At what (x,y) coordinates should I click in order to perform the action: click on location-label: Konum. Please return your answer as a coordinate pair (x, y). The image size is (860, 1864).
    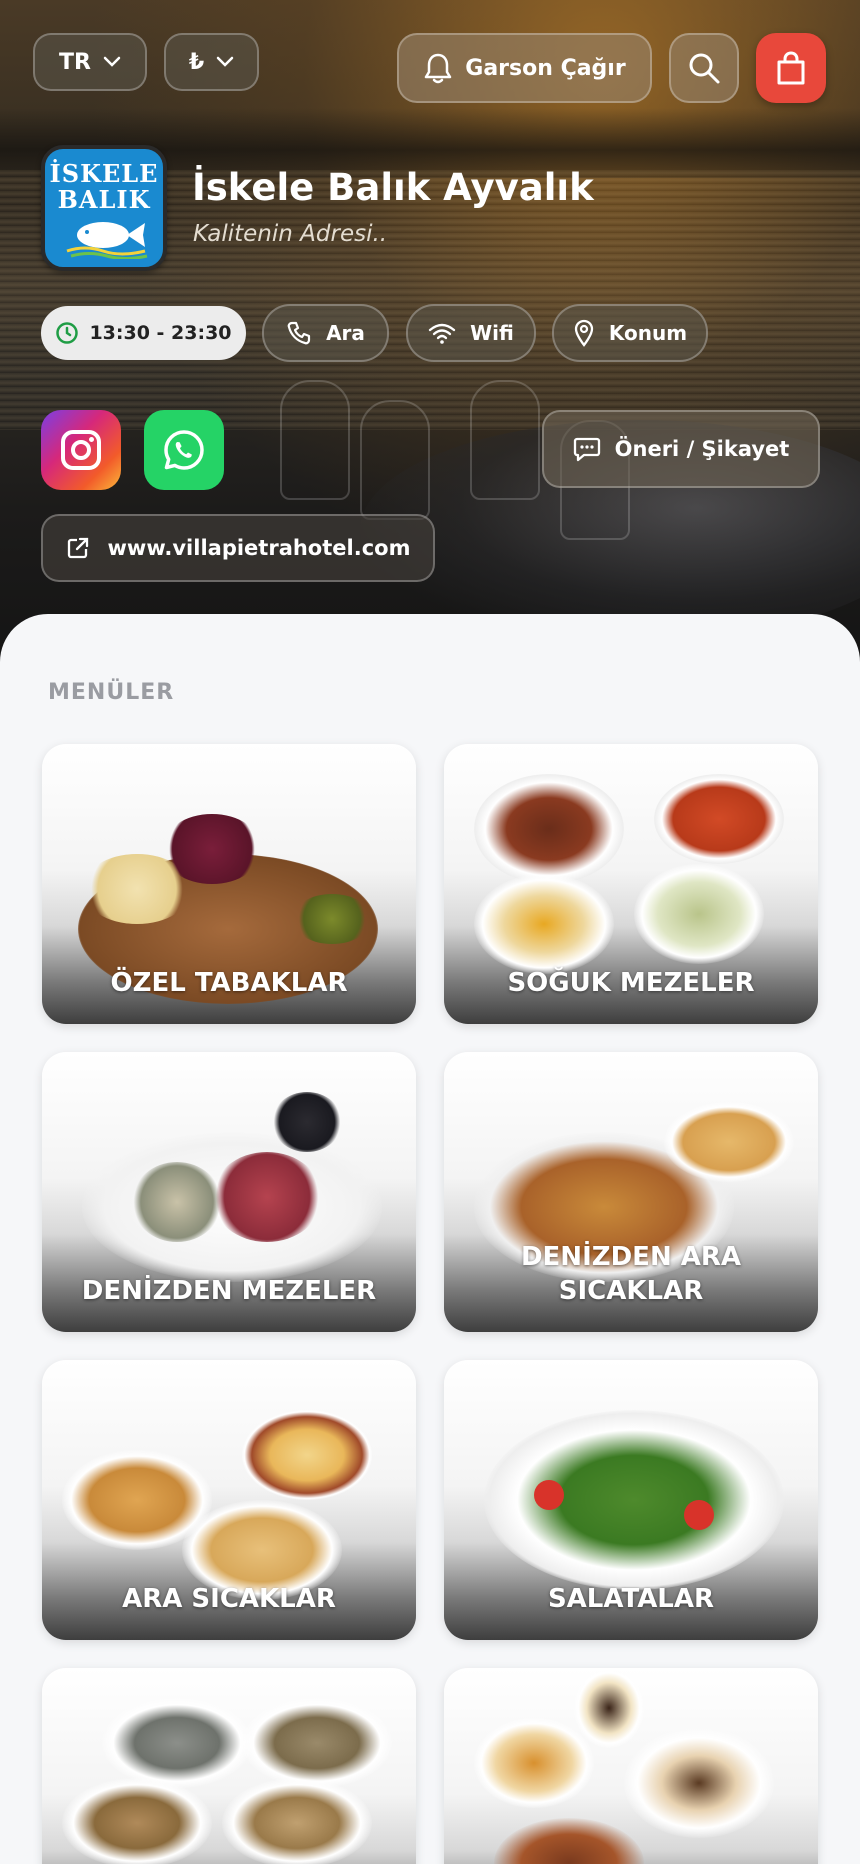
    Looking at the image, I should click on (648, 333).